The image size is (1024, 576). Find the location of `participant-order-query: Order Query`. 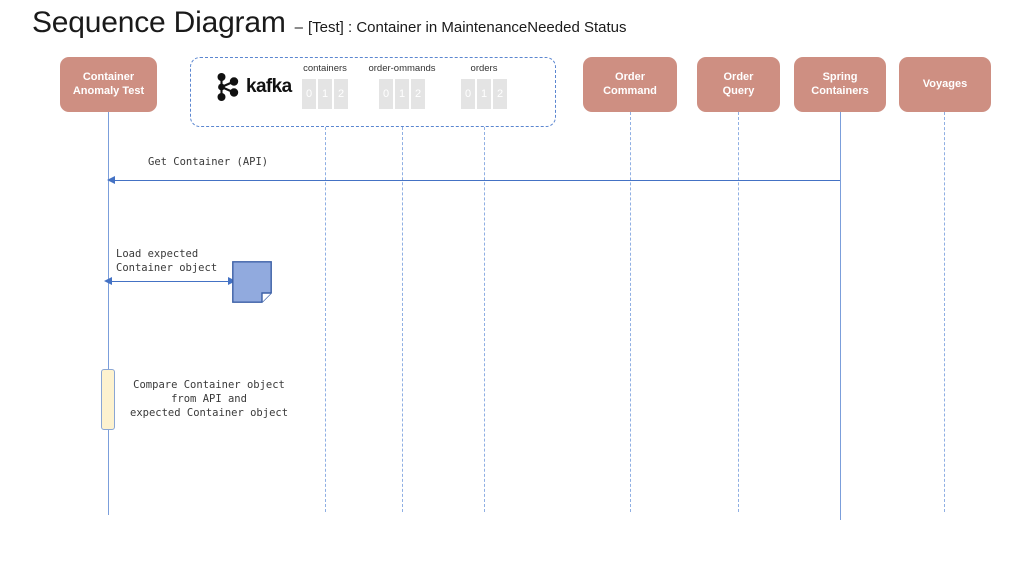

participant-order-query: Order Query is located at coordinates (738, 84).